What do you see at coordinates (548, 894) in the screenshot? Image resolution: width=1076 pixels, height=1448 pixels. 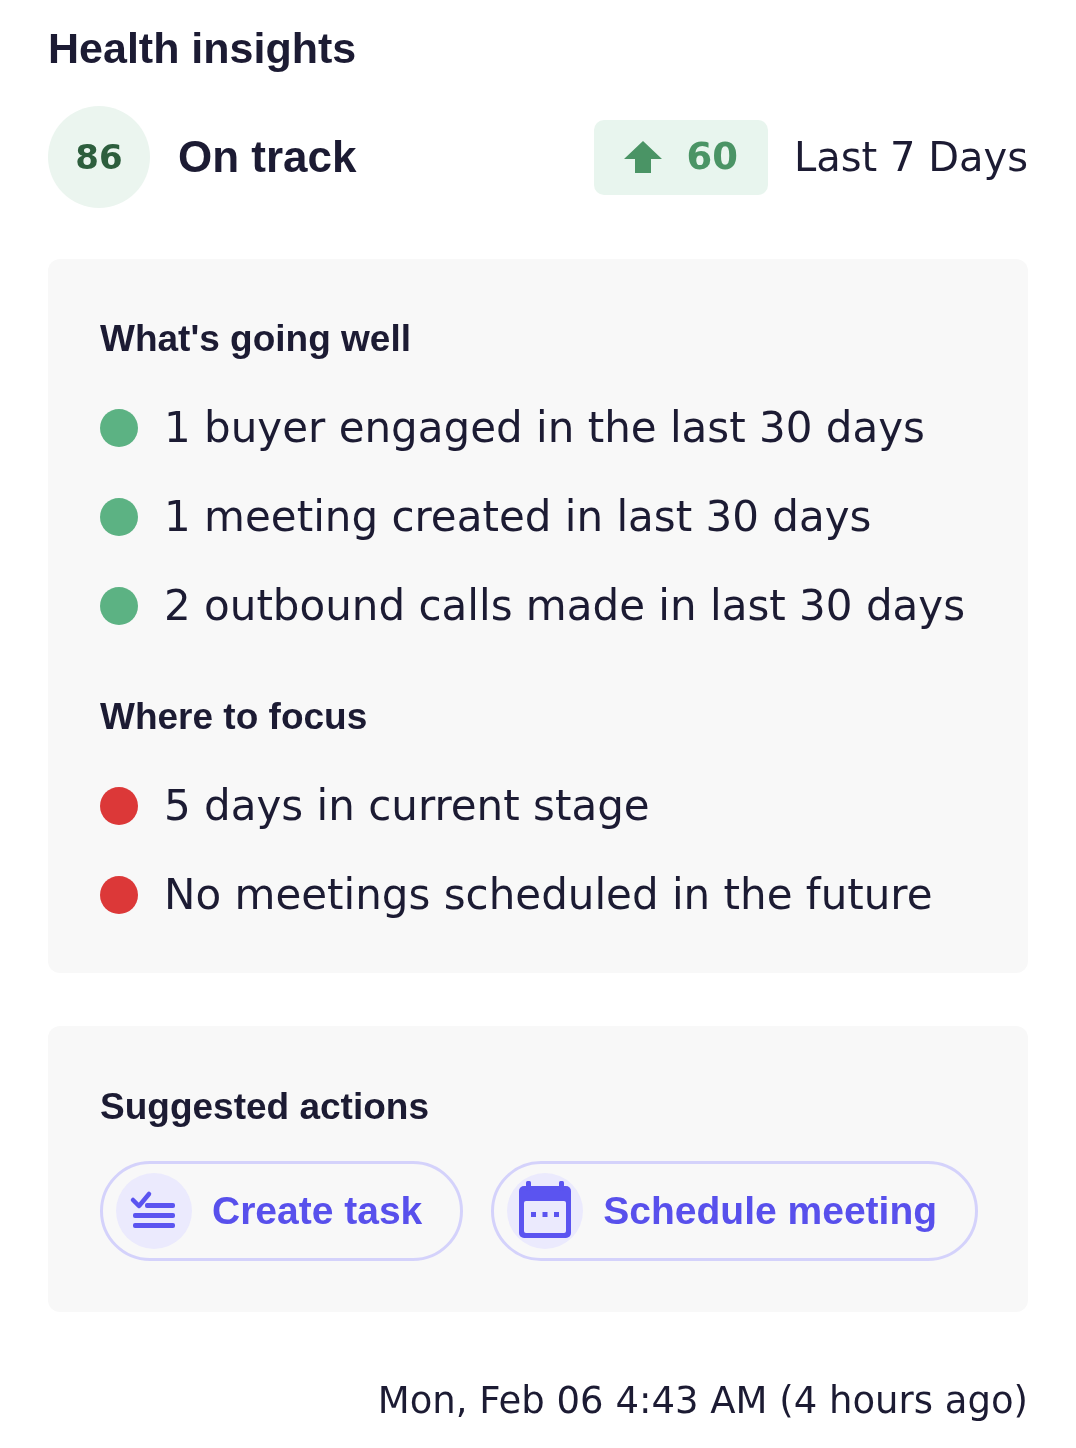 I see `insight-text: No meetings scheduled in the future` at bounding box center [548, 894].